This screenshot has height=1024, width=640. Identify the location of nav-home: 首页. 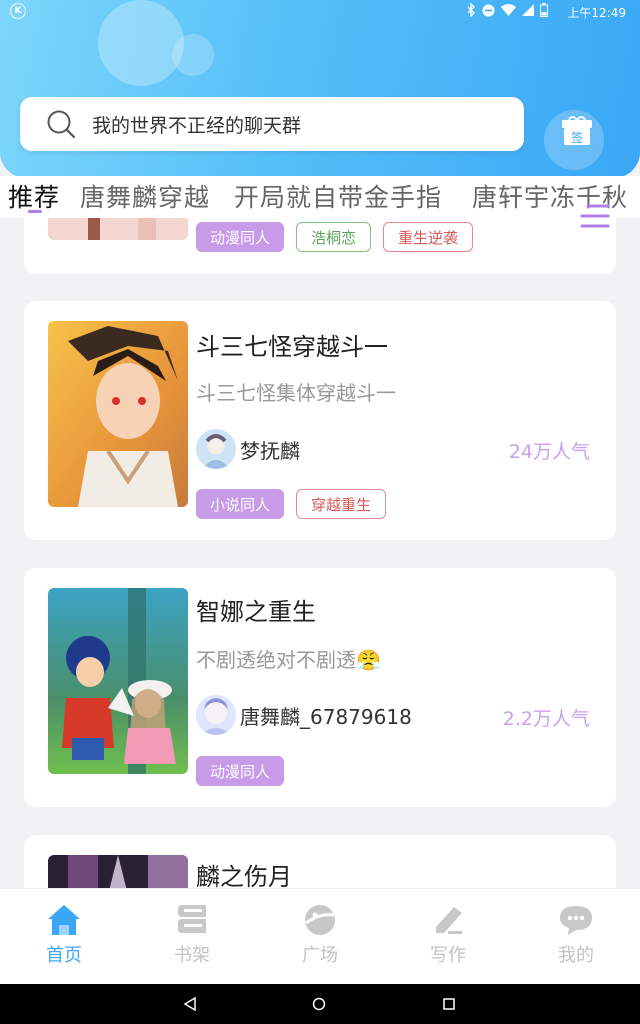
(64, 935).